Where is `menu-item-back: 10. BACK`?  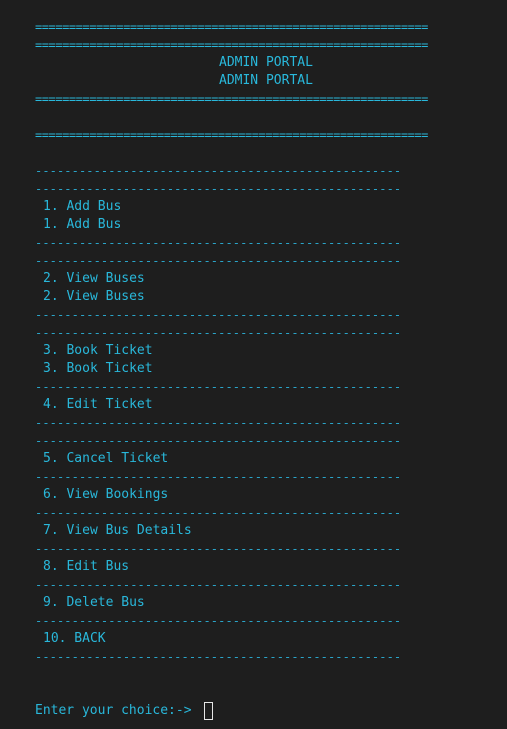 menu-item-back: 10. BACK is located at coordinates (74, 638).